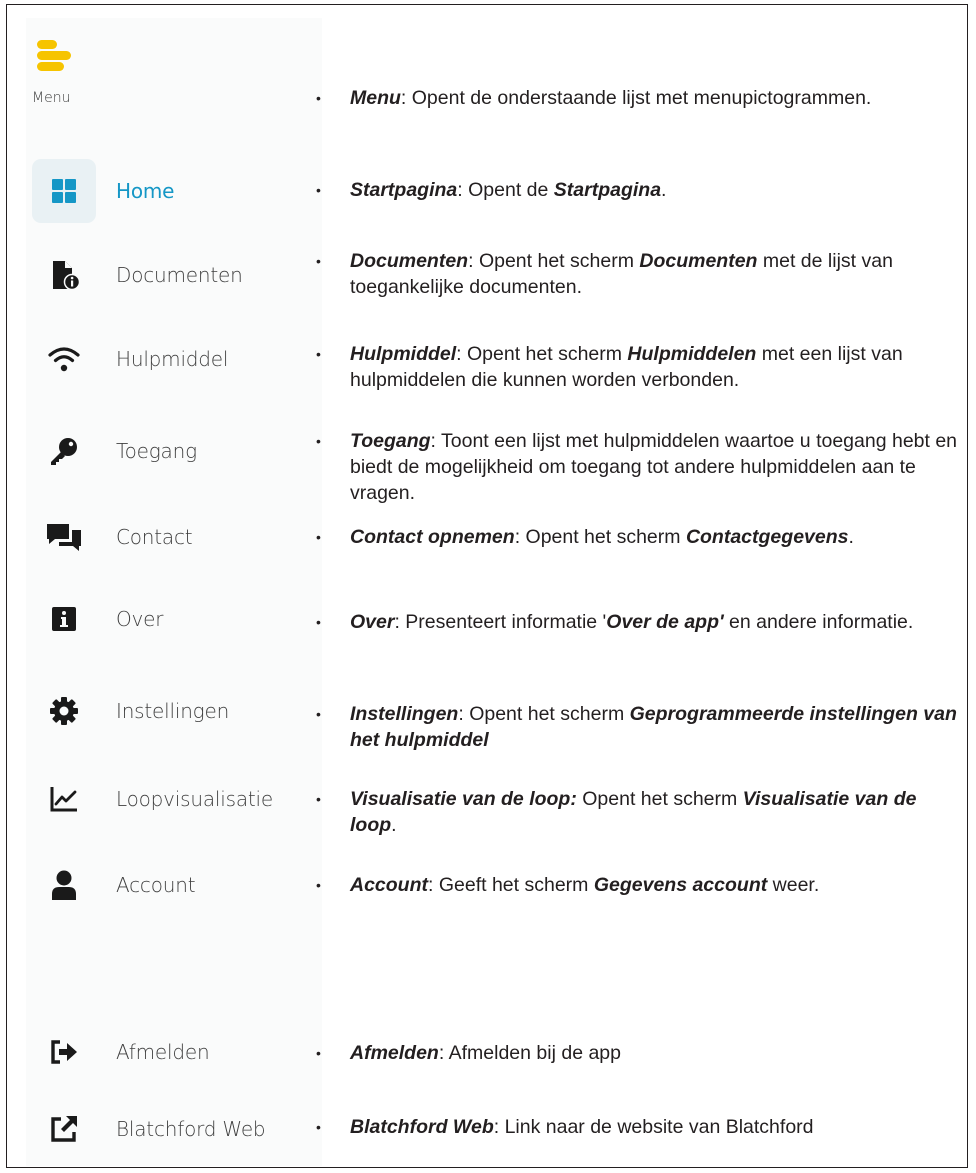 This screenshot has height=1173, width=976. I want to click on chat-bubbles-icon, so click(64, 537).